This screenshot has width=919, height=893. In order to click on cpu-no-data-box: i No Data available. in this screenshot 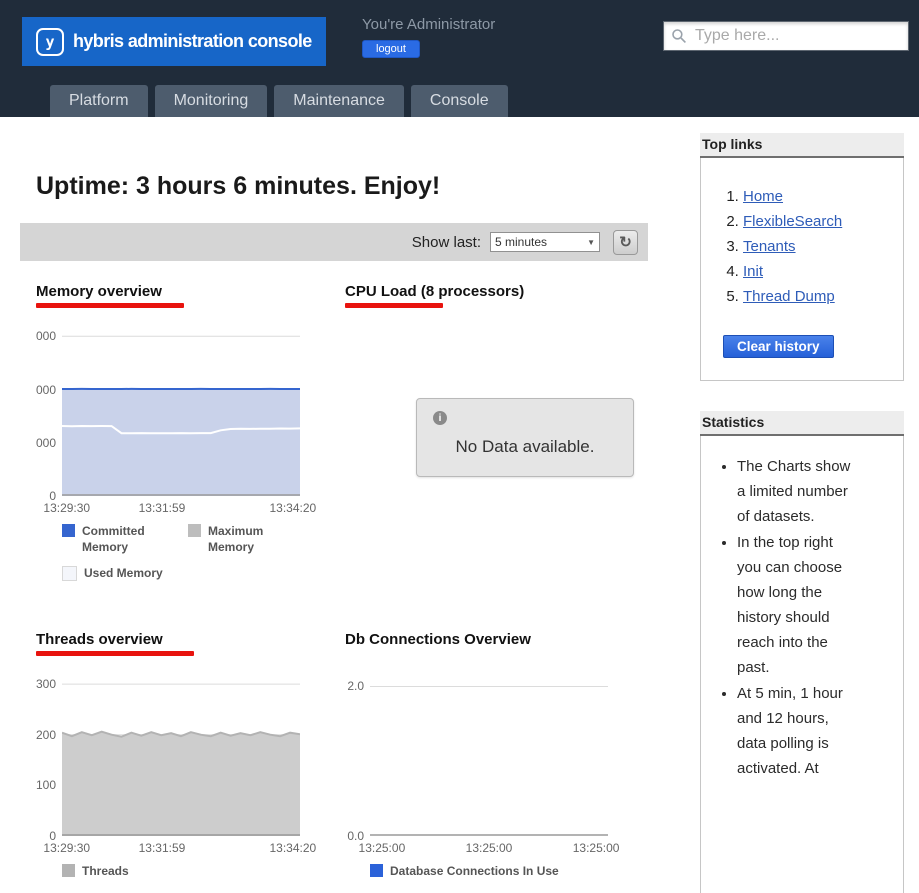, I will do `click(525, 437)`.